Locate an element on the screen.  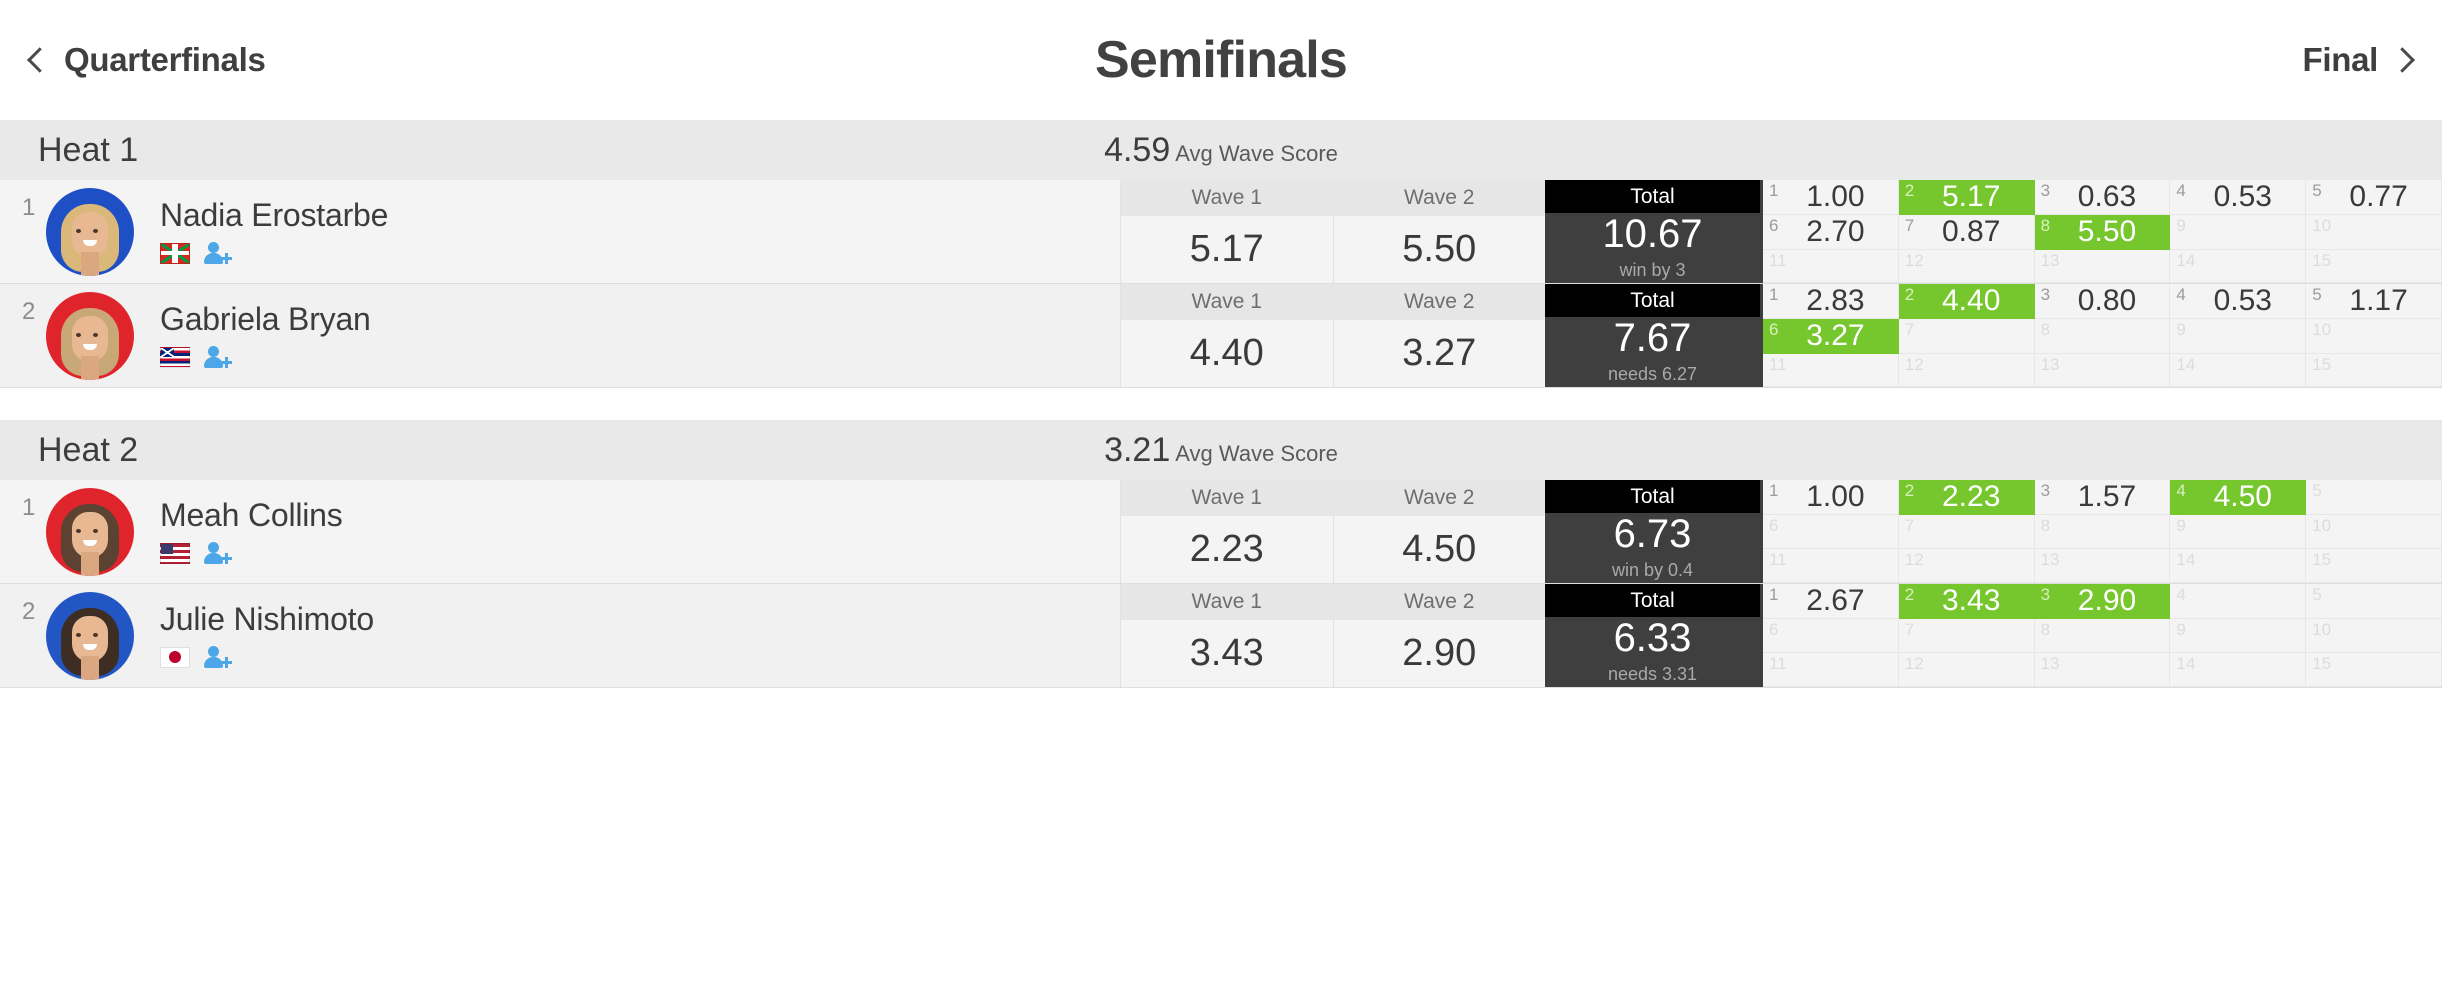
wave-cell-empty: 11 is located at coordinates (1831, 370).